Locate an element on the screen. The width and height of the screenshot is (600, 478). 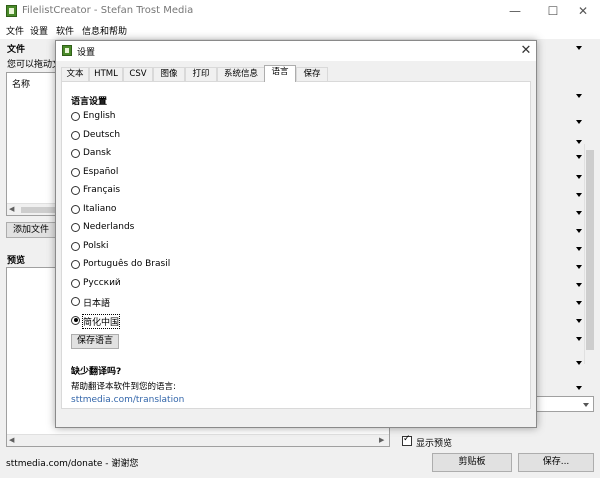
radio-label: Русский is located at coordinates (102, 283).